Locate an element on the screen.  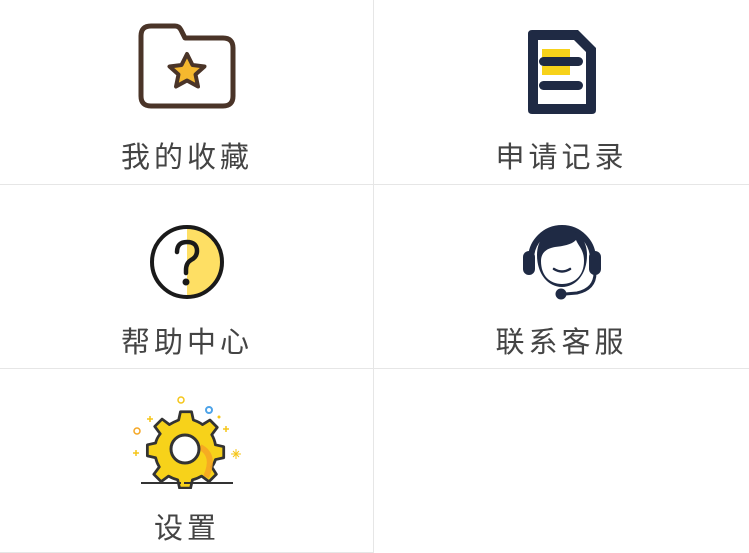
settings-gear-icon is located at coordinates (187, 442).